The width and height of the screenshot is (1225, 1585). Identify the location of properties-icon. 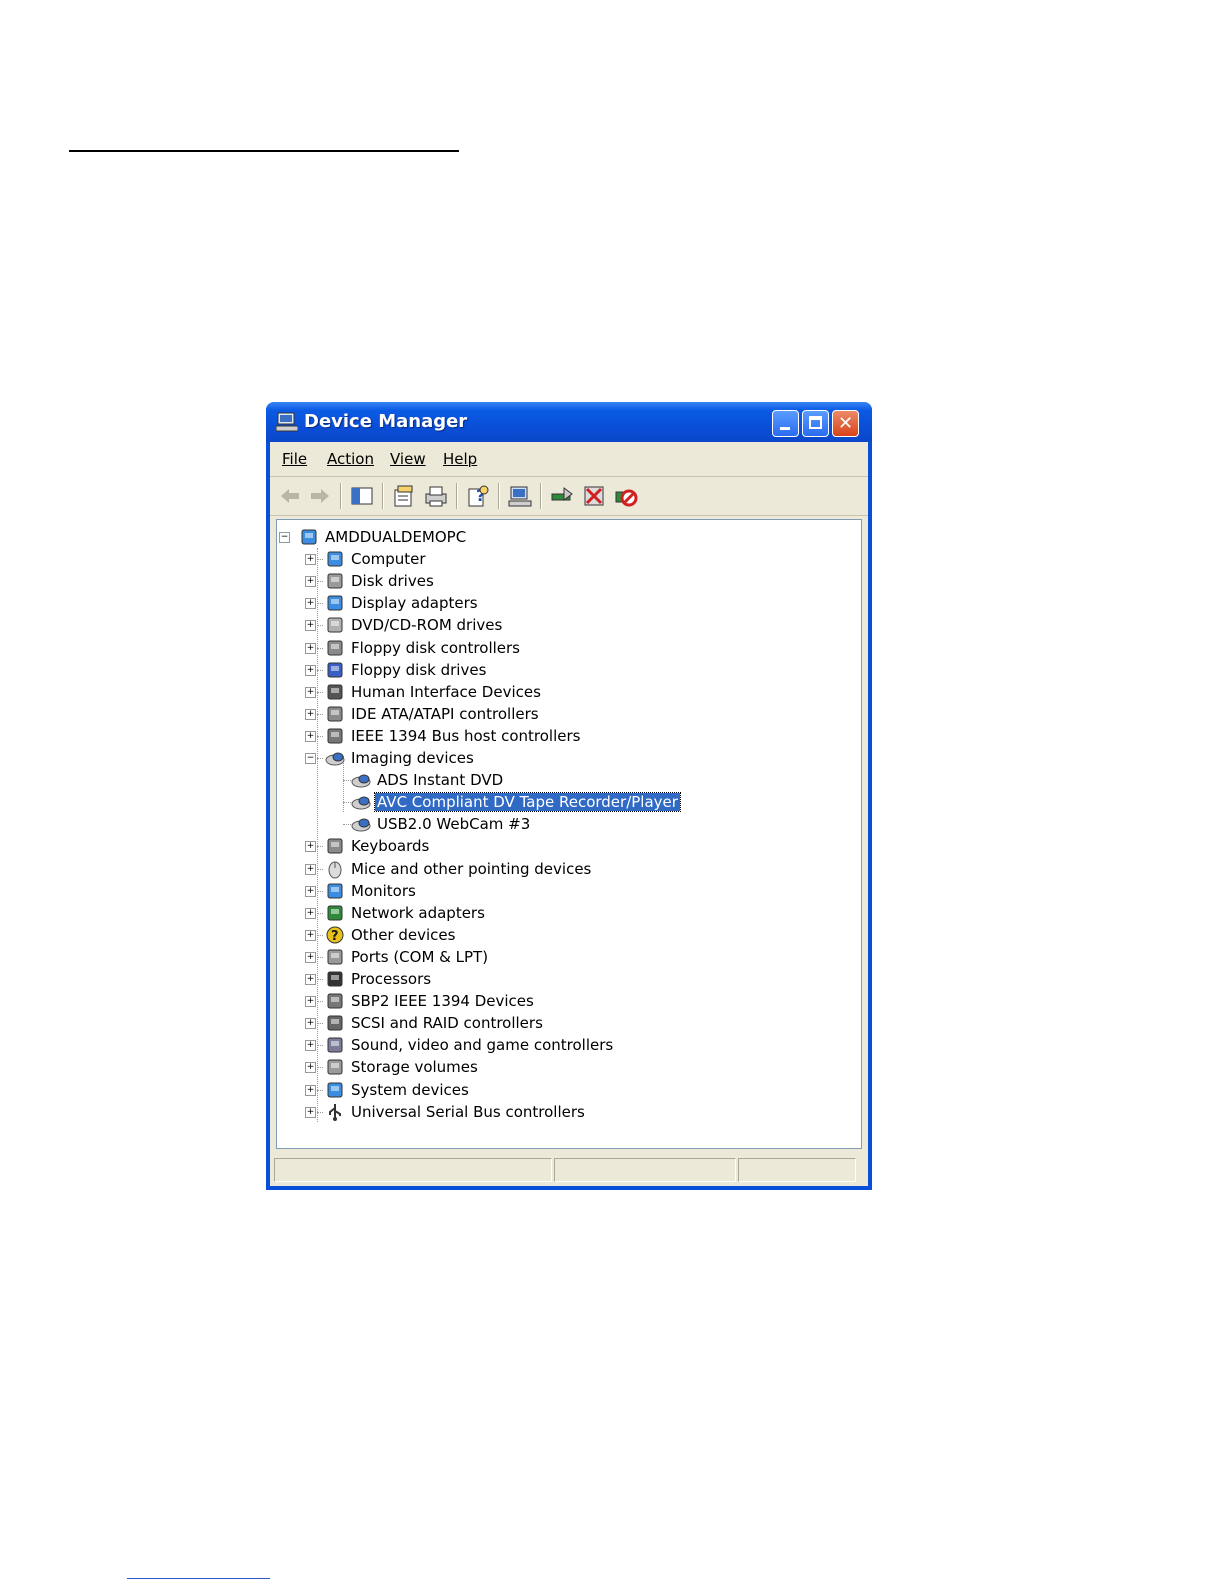
(404, 496).